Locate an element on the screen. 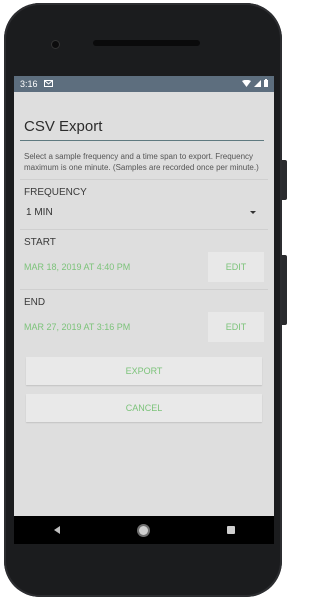 Image resolution: width=320 pixels, height=600 pixels. page-title: CSV Export is located at coordinates (142, 116).